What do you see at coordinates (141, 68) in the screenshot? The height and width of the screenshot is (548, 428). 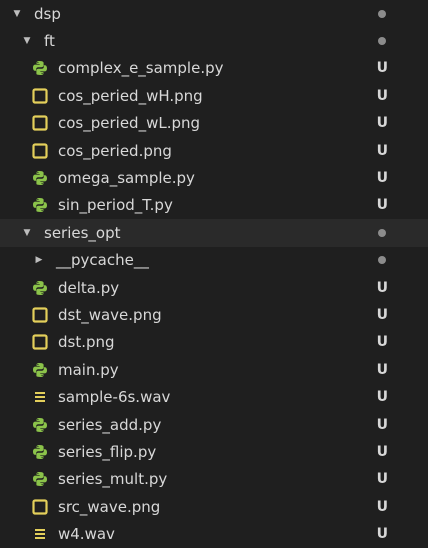 I see `file-label: complex_e_sample.py` at bounding box center [141, 68].